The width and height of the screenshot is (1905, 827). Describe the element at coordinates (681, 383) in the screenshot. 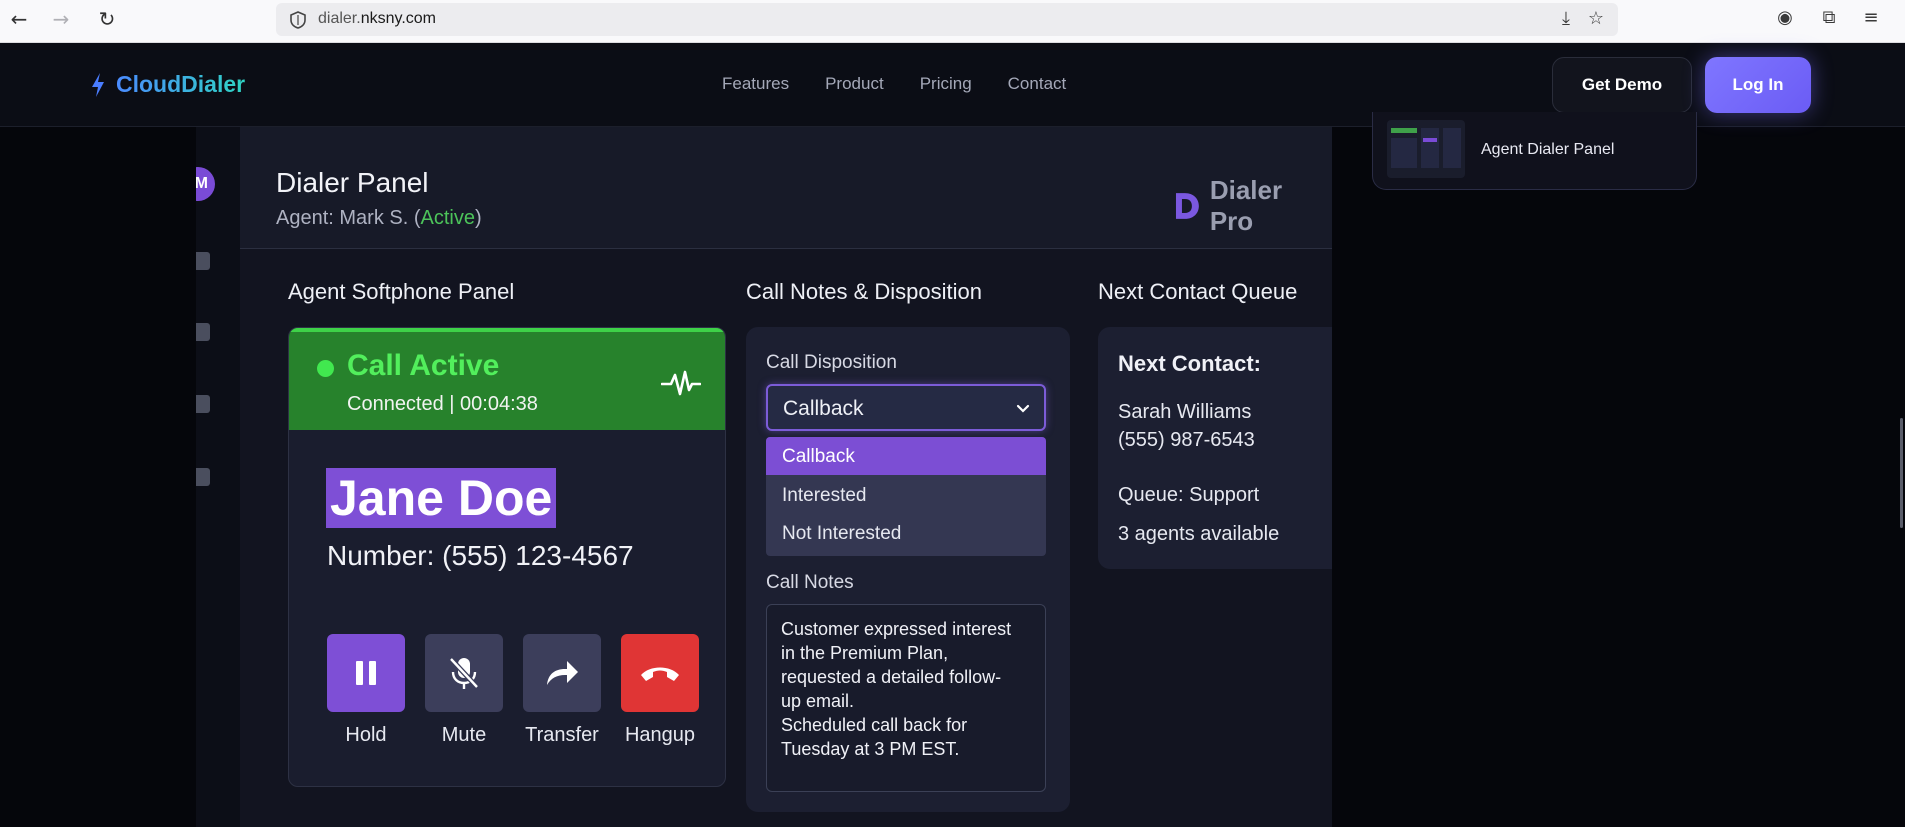

I see `audio-wave-icon` at that location.